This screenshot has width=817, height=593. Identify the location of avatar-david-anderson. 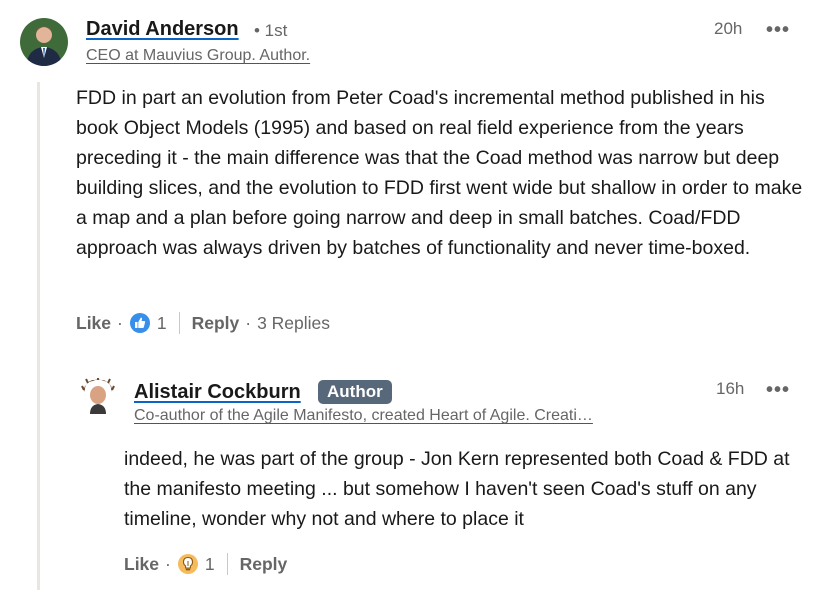
(44, 42).